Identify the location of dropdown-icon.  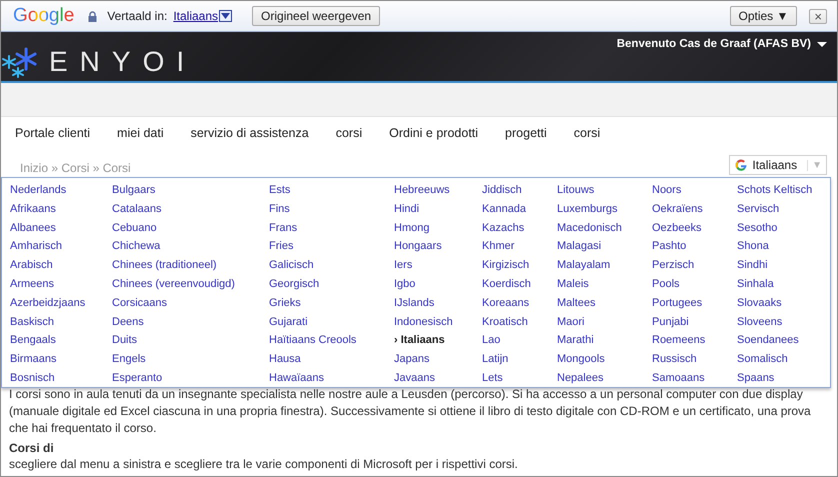
(225, 16).